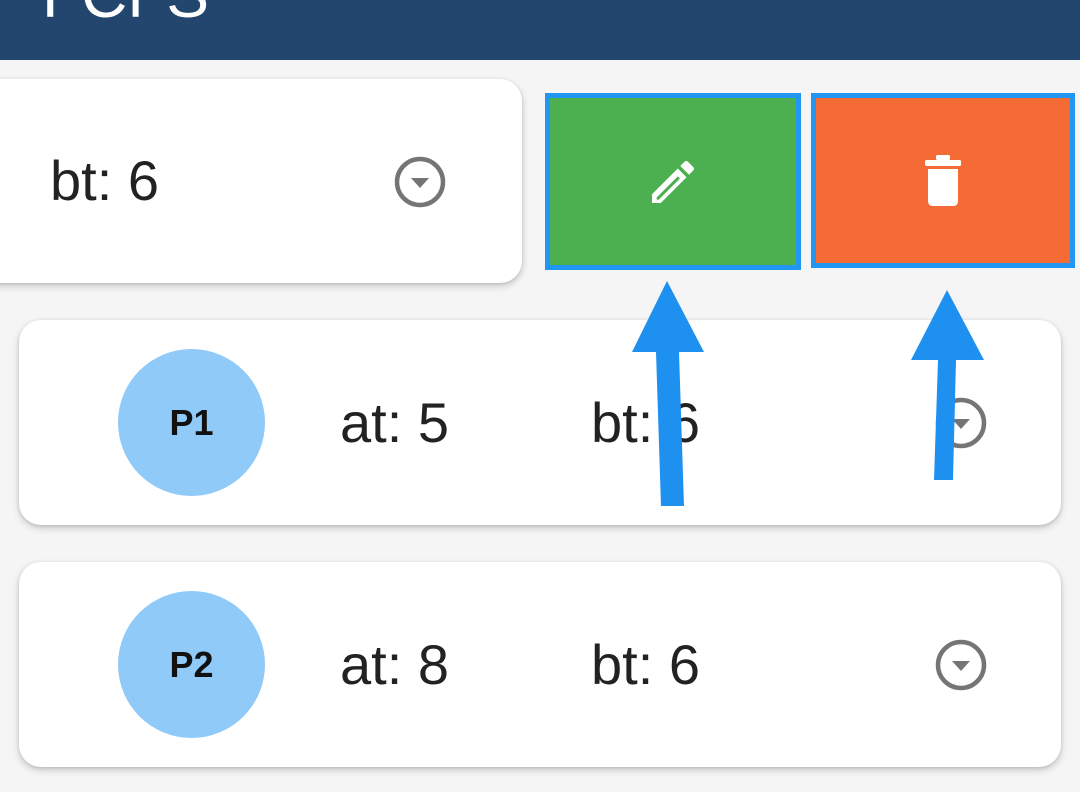 The image size is (1080, 792). I want to click on app-bar: FCFS, so click(540, 30).